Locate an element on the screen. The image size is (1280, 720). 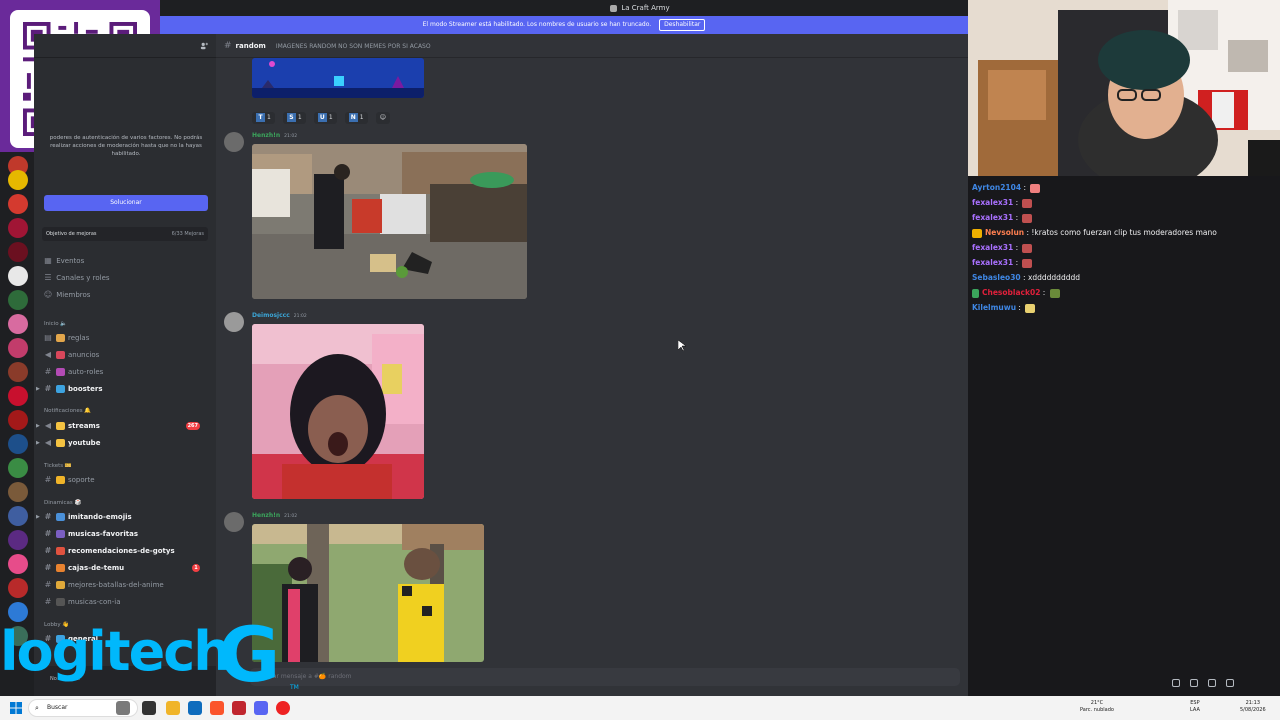
category-lobby: Lobby 👋 is located at coordinates (56, 625).